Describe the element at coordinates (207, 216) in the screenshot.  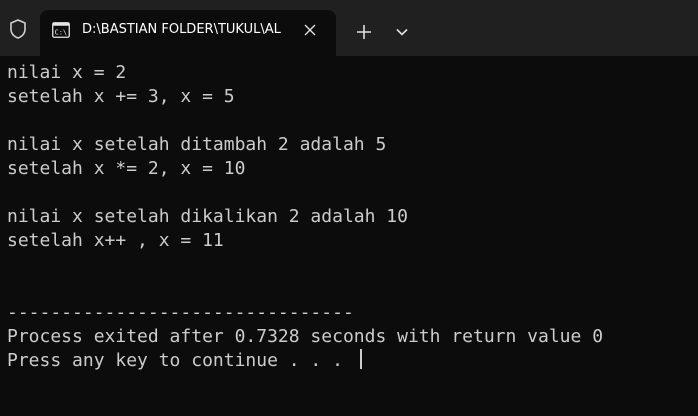
I see `console-line: nilai x setelah dikalikan 2 adalah 10` at that location.